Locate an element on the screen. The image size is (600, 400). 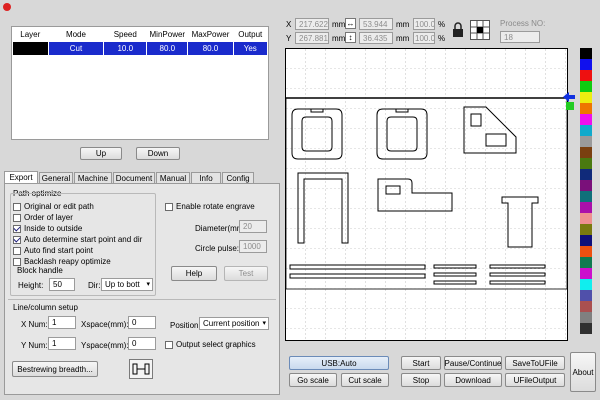
dir-select: Up to bott ▾ is located at coordinates (127, 284).